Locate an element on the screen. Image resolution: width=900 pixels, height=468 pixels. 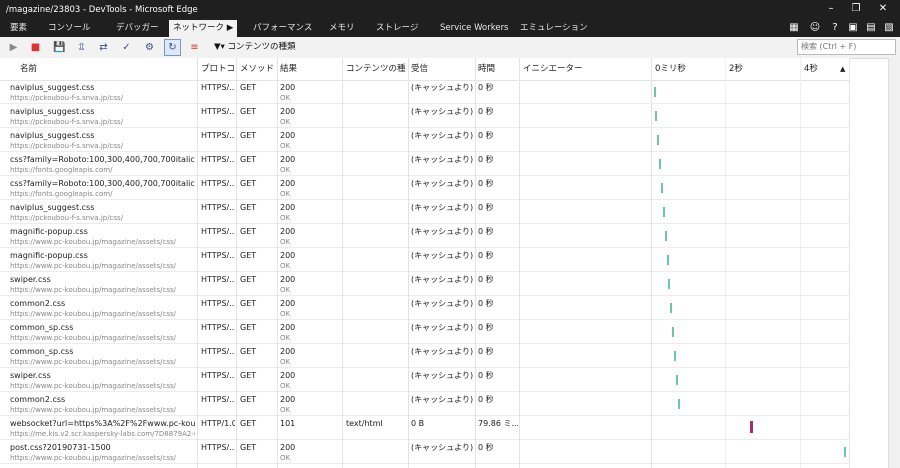
tab-memory: メモリ is located at coordinates (342, 28).